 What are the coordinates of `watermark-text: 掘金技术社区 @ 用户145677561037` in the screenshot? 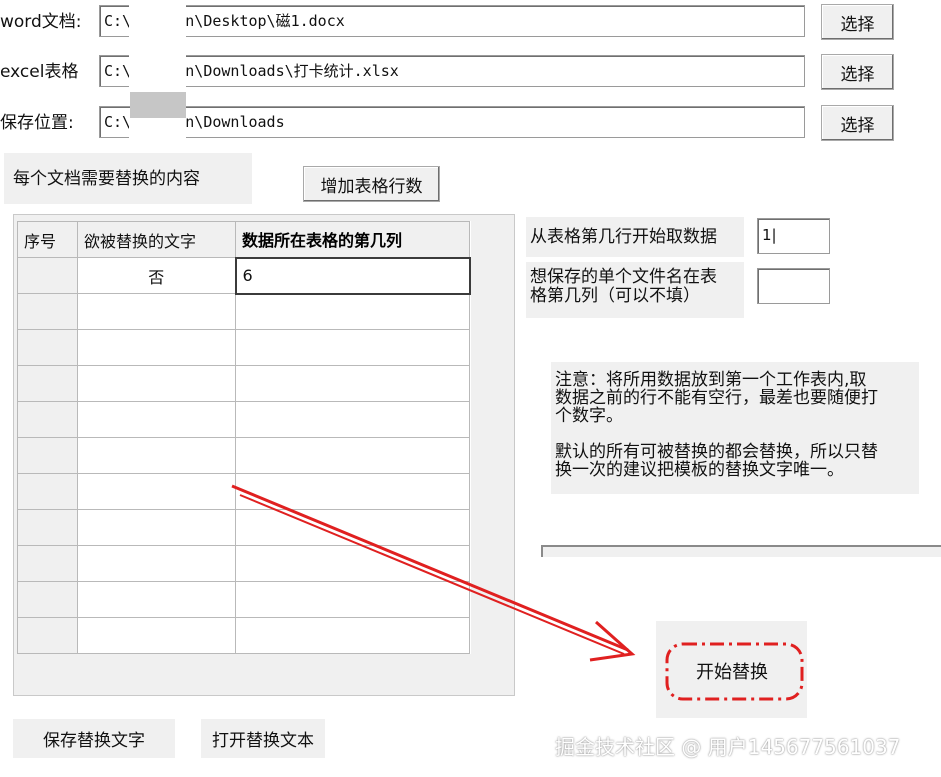 It's located at (728, 747).